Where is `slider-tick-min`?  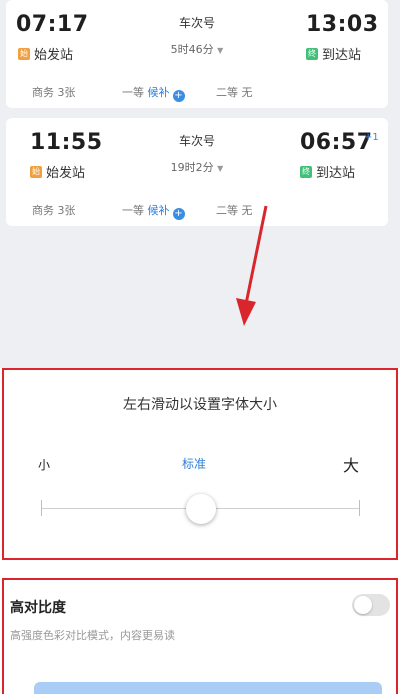
slider-tick-min is located at coordinates (41, 508).